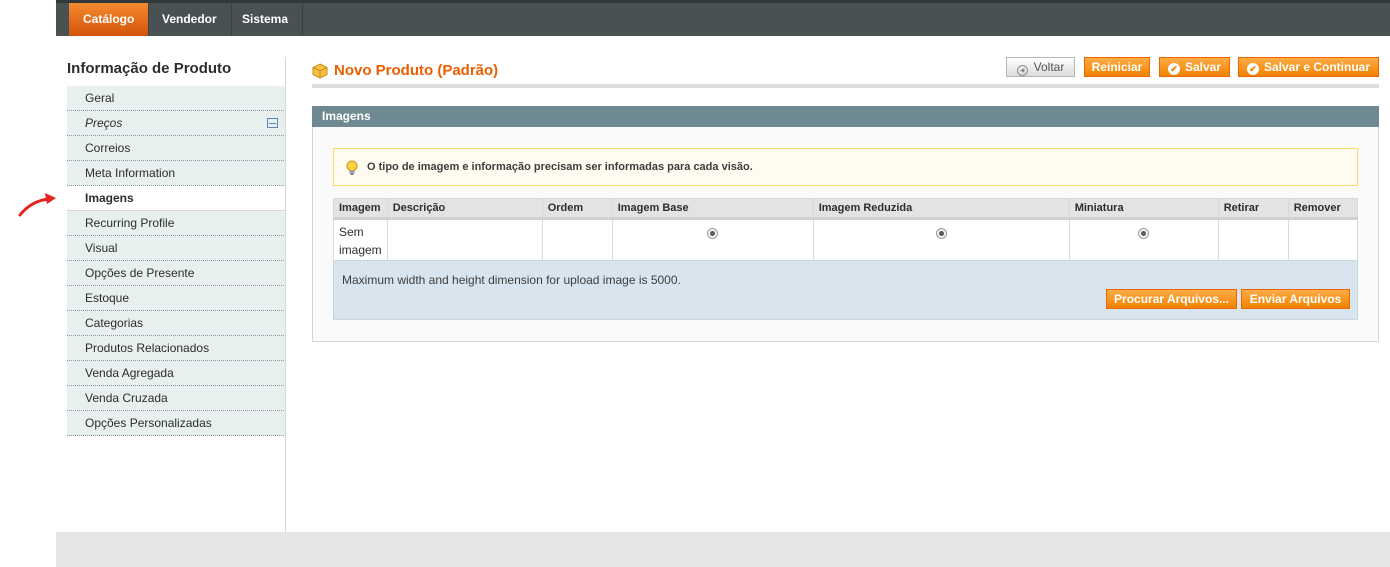 The height and width of the screenshot is (567, 1390). Describe the element at coordinates (1323, 209) in the screenshot. I see `col-header-remover: Remover` at that location.